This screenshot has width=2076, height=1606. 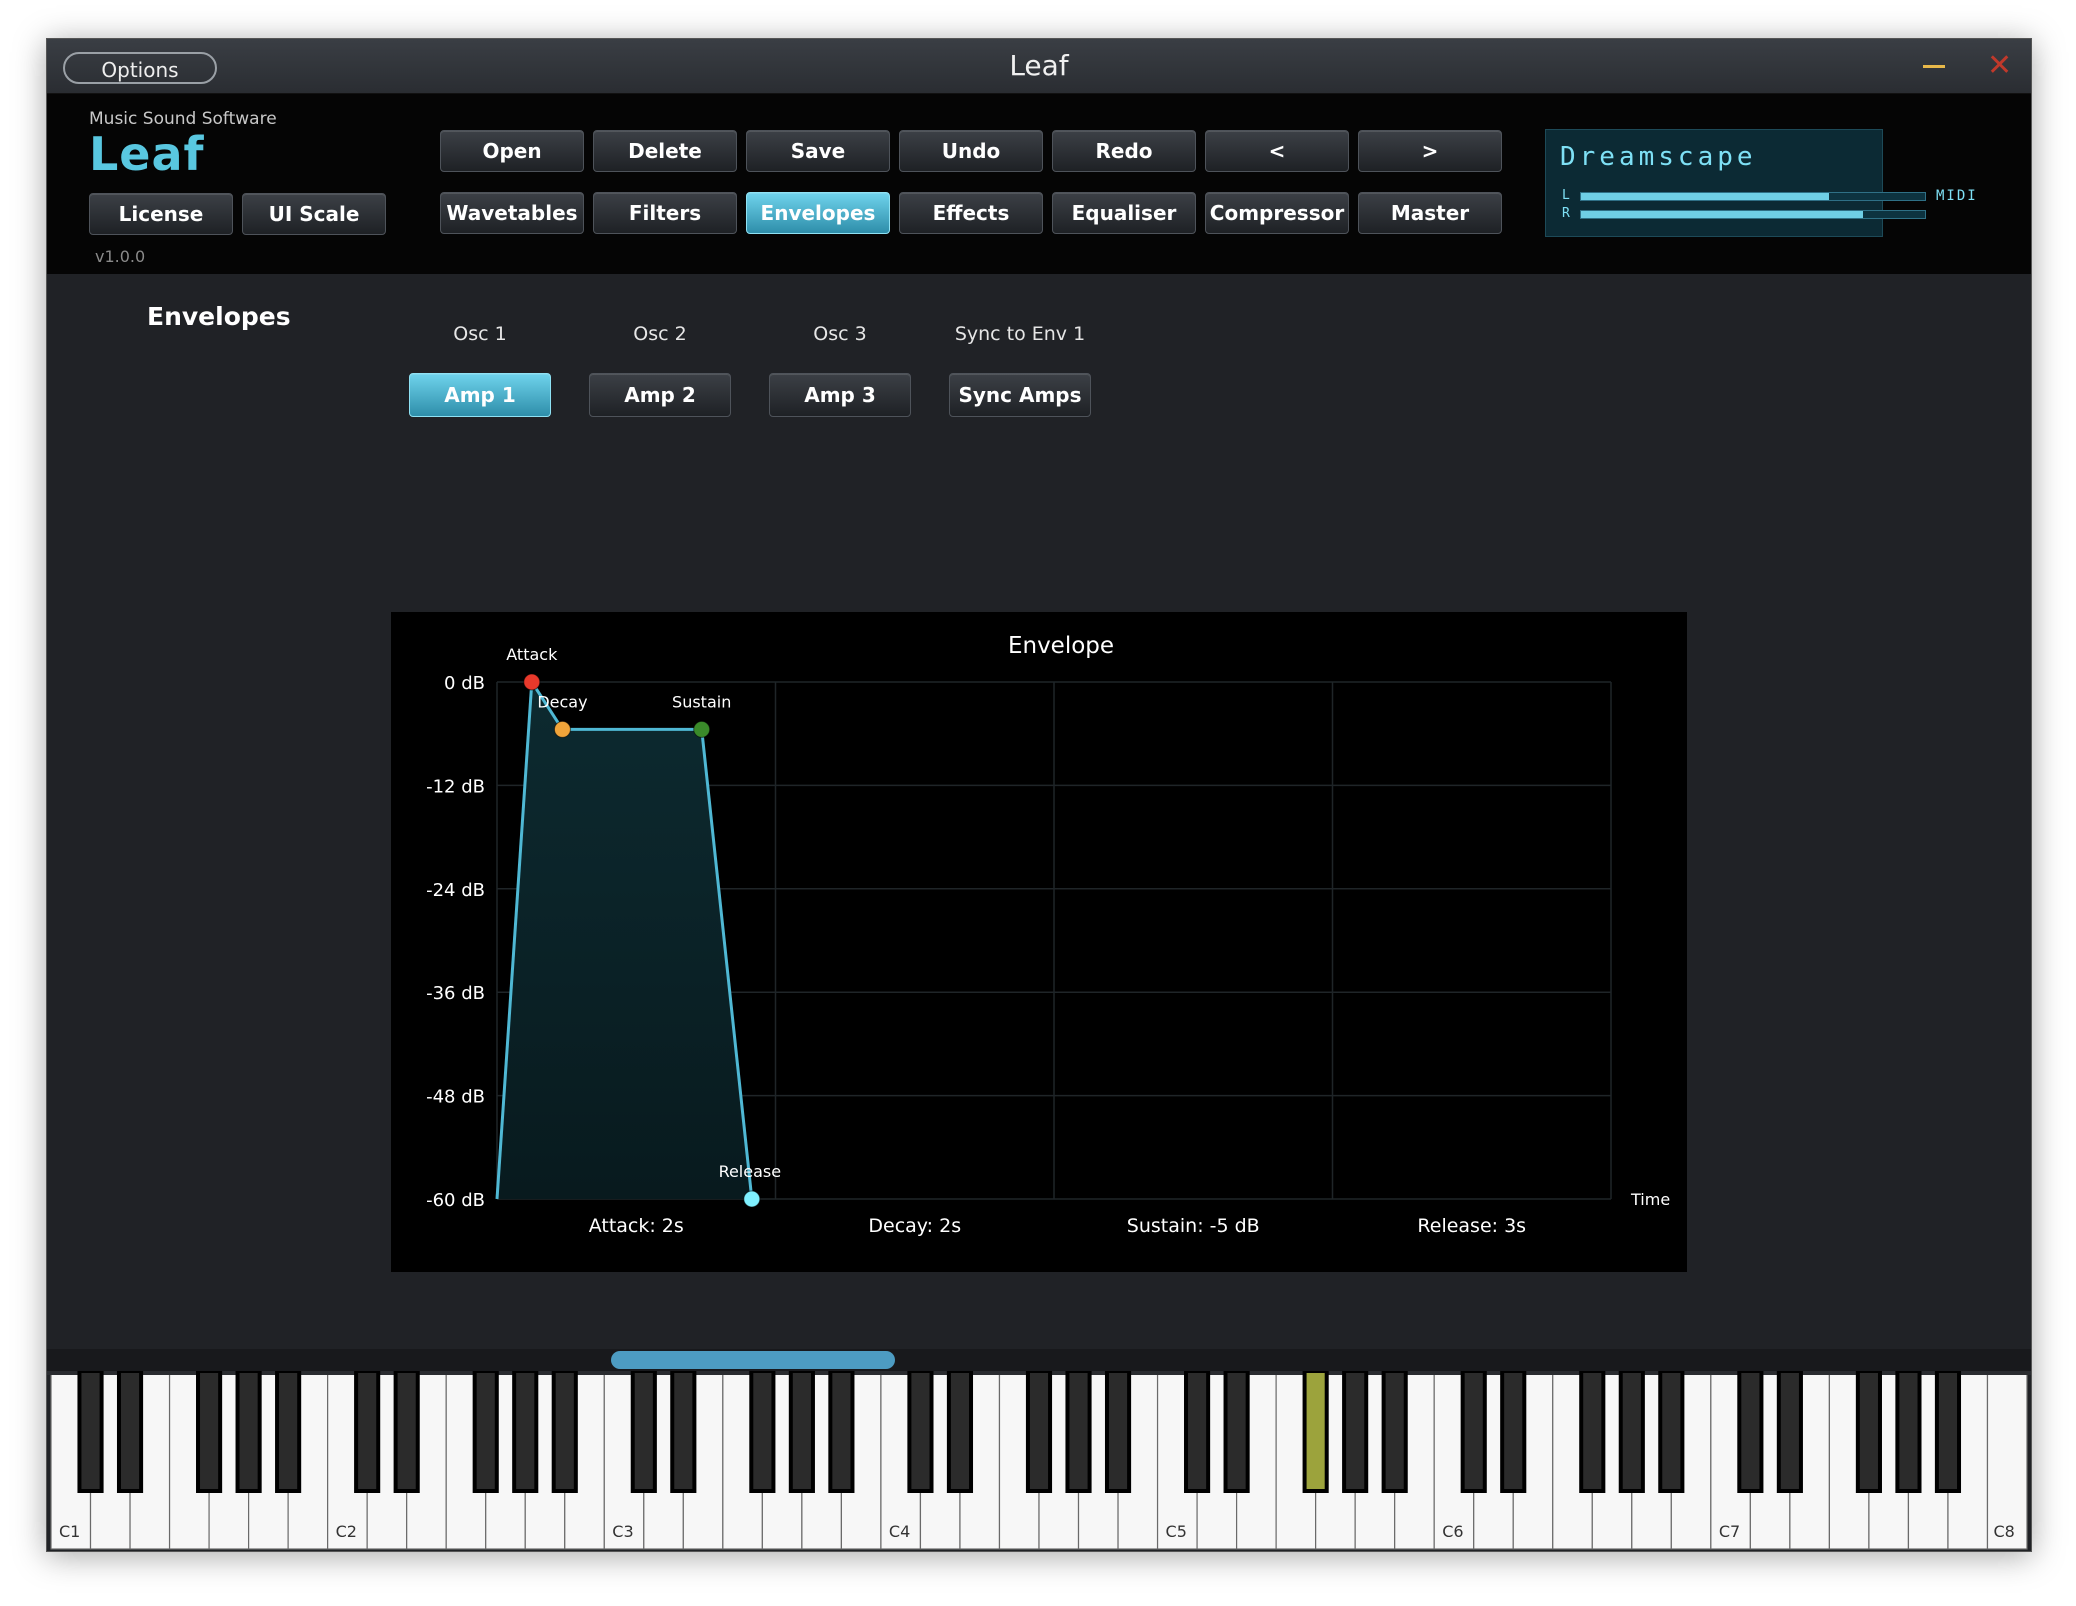 What do you see at coordinates (480, 395) in the screenshot?
I see `amp-1-button: Amp 1` at bounding box center [480, 395].